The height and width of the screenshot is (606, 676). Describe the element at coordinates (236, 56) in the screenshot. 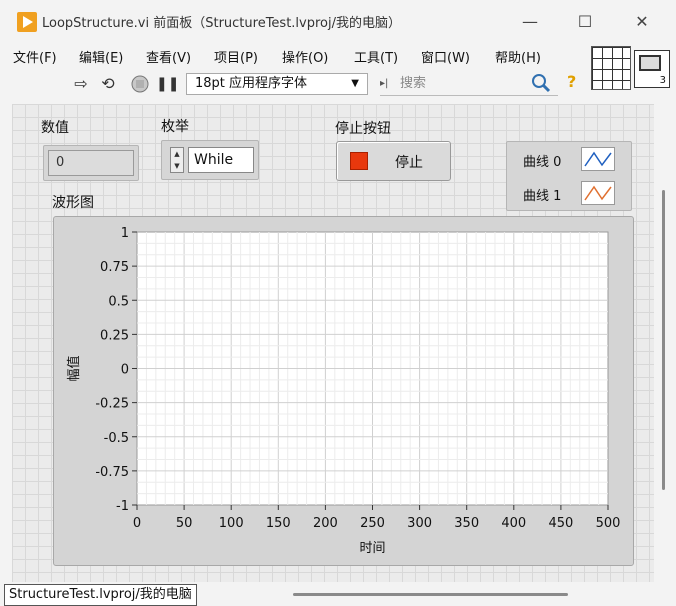

I see `menu-project: 项目(P)` at that location.